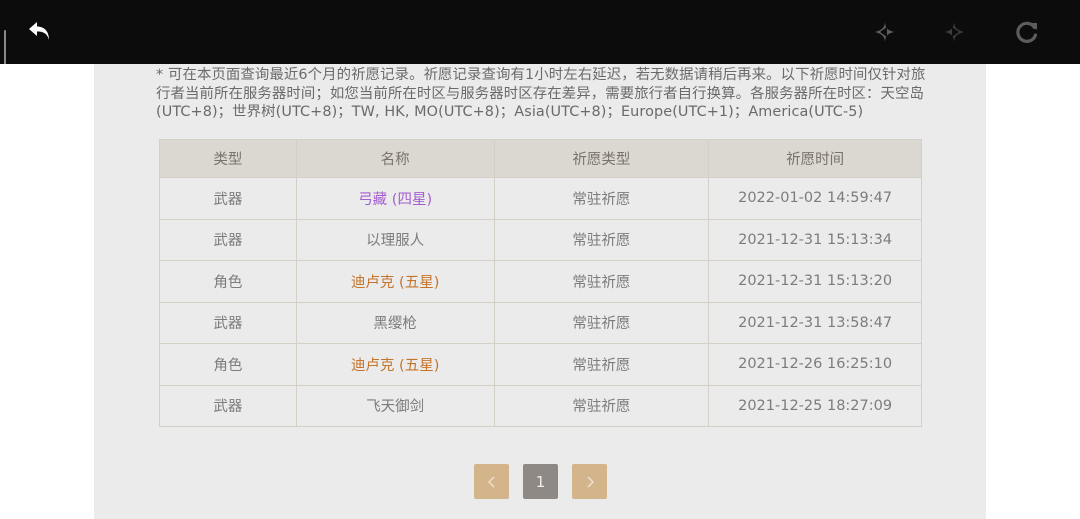 The height and width of the screenshot is (519, 1080). What do you see at coordinates (395, 158) in the screenshot?
I see `header-name: 名称` at bounding box center [395, 158].